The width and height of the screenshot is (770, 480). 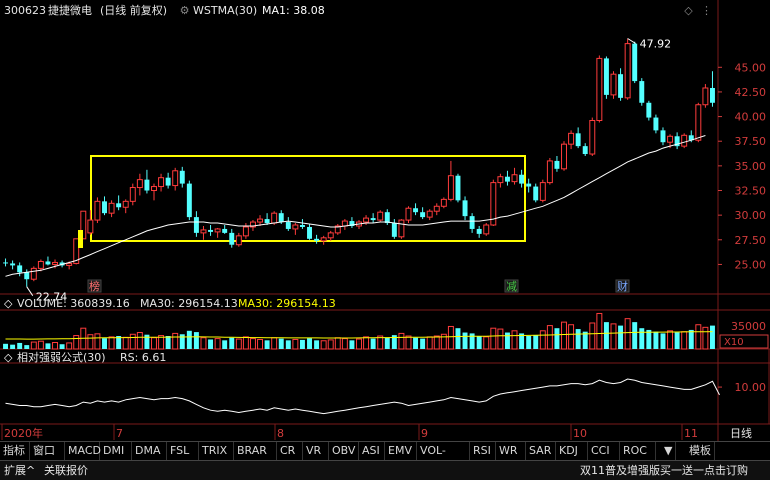 What do you see at coordinates (66, 470) in the screenshot?
I see `related-quotes-button: 关联报价` at bounding box center [66, 470].